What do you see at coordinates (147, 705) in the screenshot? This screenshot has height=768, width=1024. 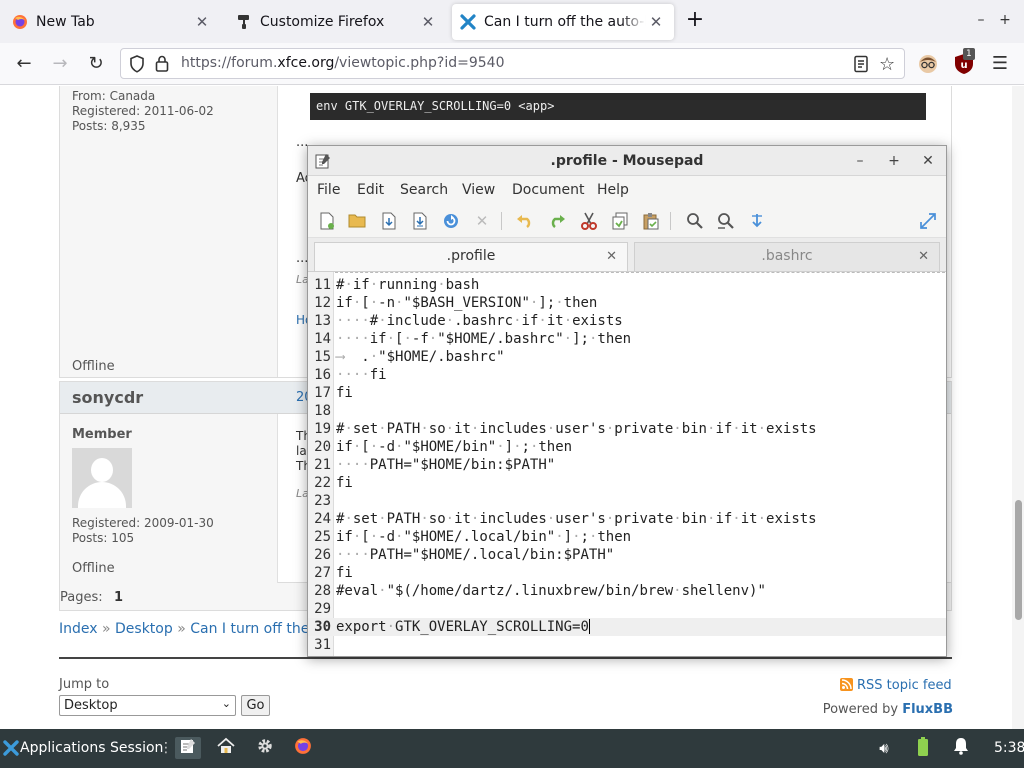 I see `jump-to-select: Desktop ⌄` at bounding box center [147, 705].